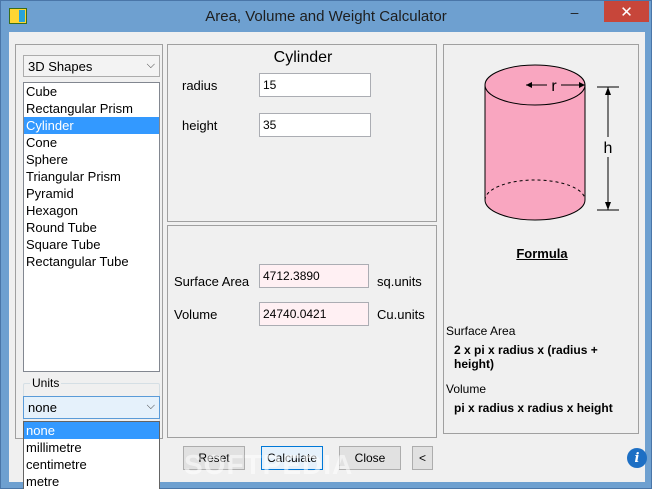 This screenshot has width=652, height=489. Describe the element at coordinates (303, 57) in the screenshot. I see `shape-title: Cylinder` at that location.